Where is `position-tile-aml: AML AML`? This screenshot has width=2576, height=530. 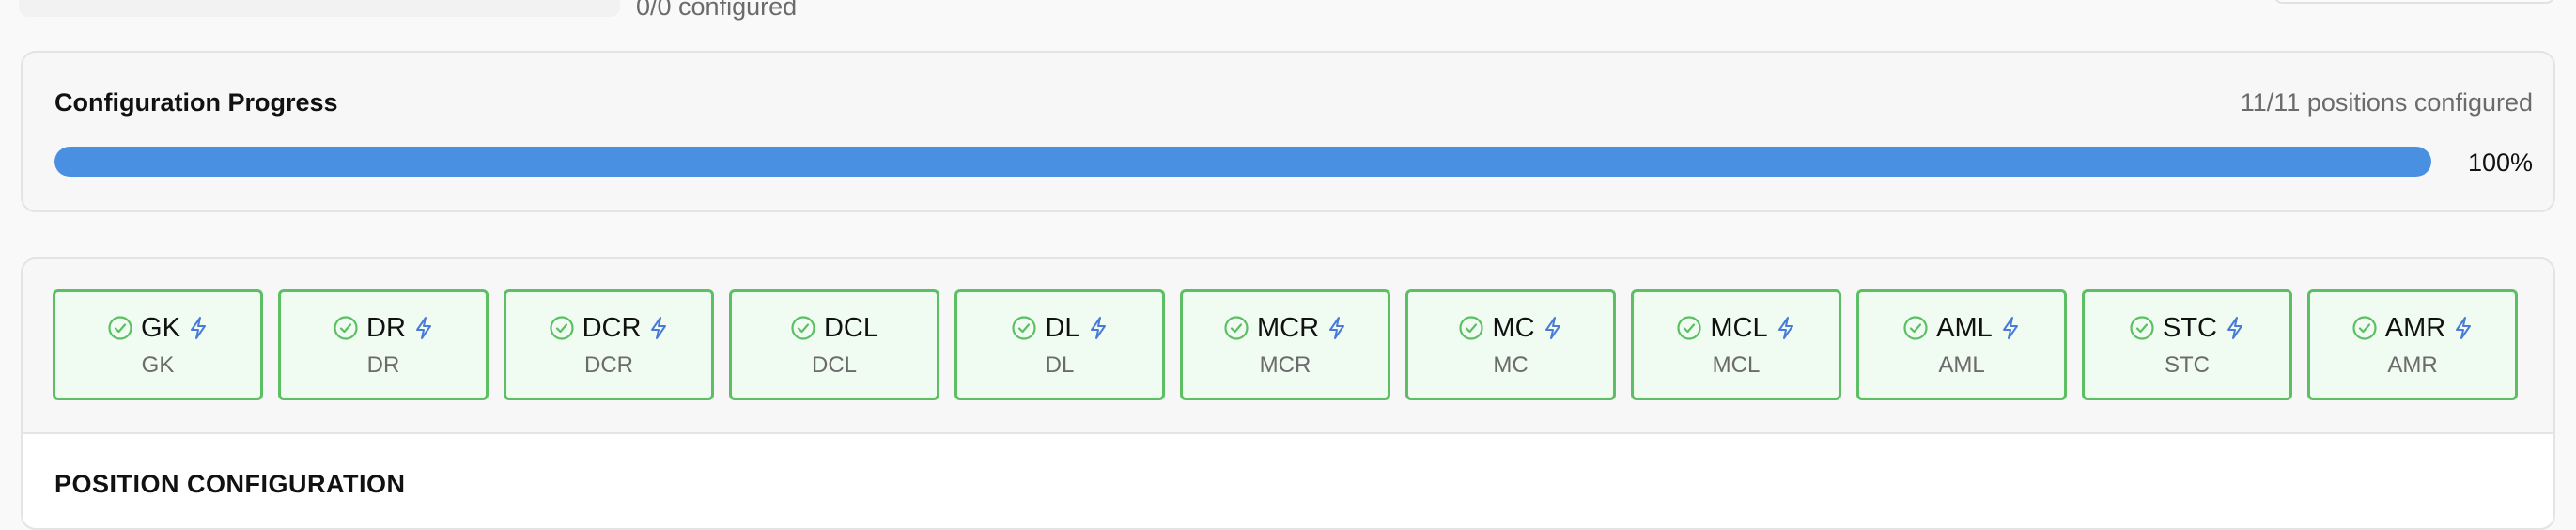 position-tile-aml: AML AML is located at coordinates (1962, 344).